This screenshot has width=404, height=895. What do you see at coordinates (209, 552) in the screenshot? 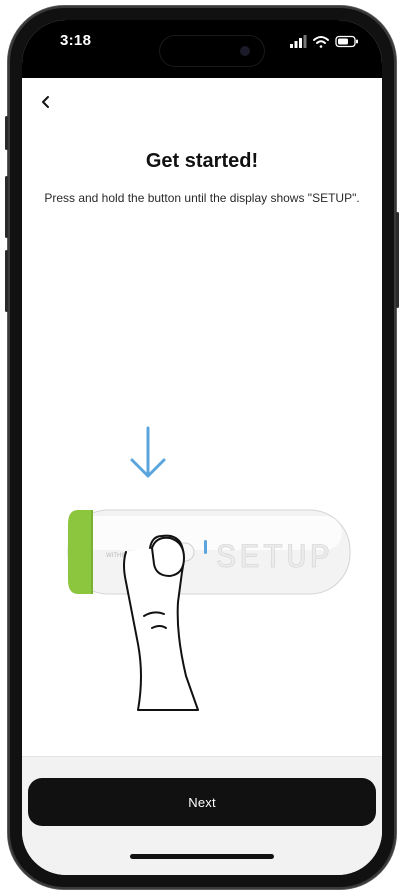
I see `thermometer-device: WITHINGS SETUP` at bounding box center [209, 552].